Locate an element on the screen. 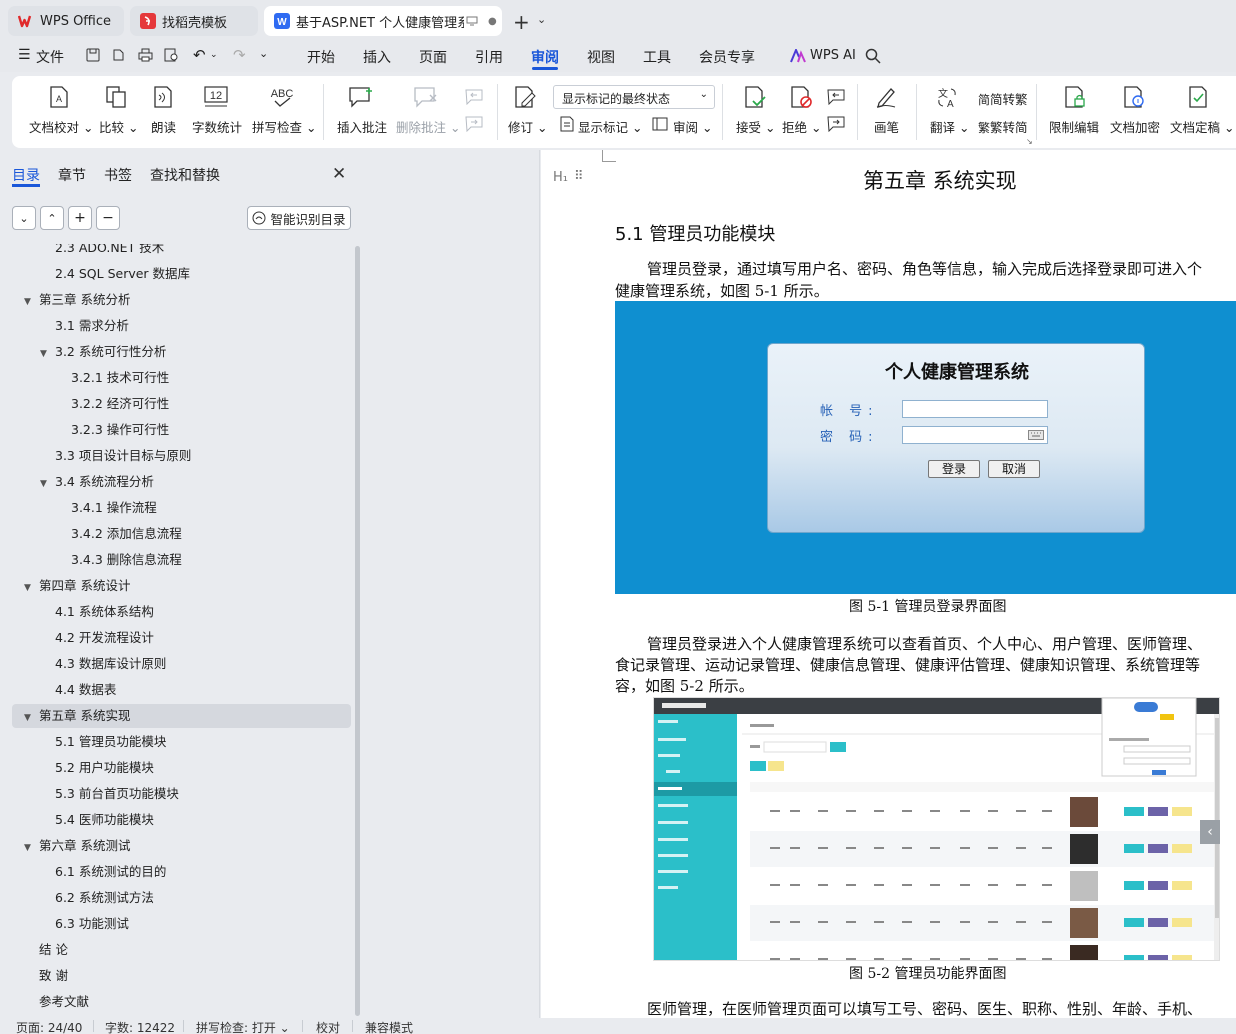  toc-item: 6.1 系统测试的目的 is located at coordinates (110, 872).